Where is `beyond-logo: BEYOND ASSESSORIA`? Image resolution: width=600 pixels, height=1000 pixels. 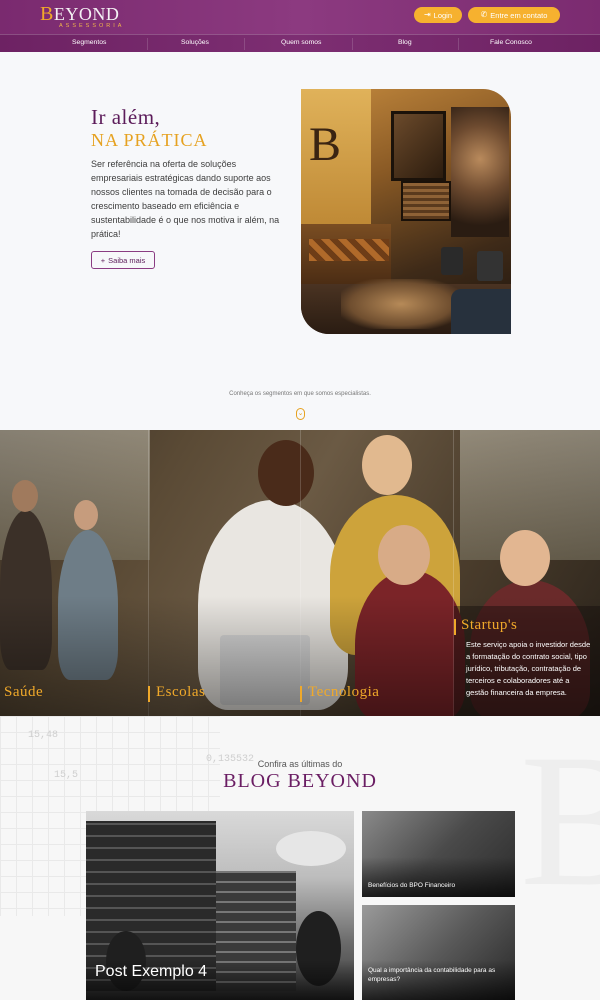 beyond-logo: BEYOND ASSESSORIA is located at coordinates (81, 17).